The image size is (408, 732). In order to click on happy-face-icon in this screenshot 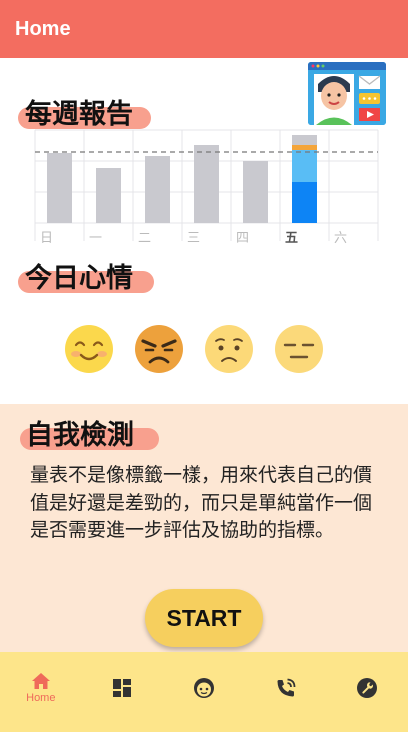, I will do `click(89, 349)`.